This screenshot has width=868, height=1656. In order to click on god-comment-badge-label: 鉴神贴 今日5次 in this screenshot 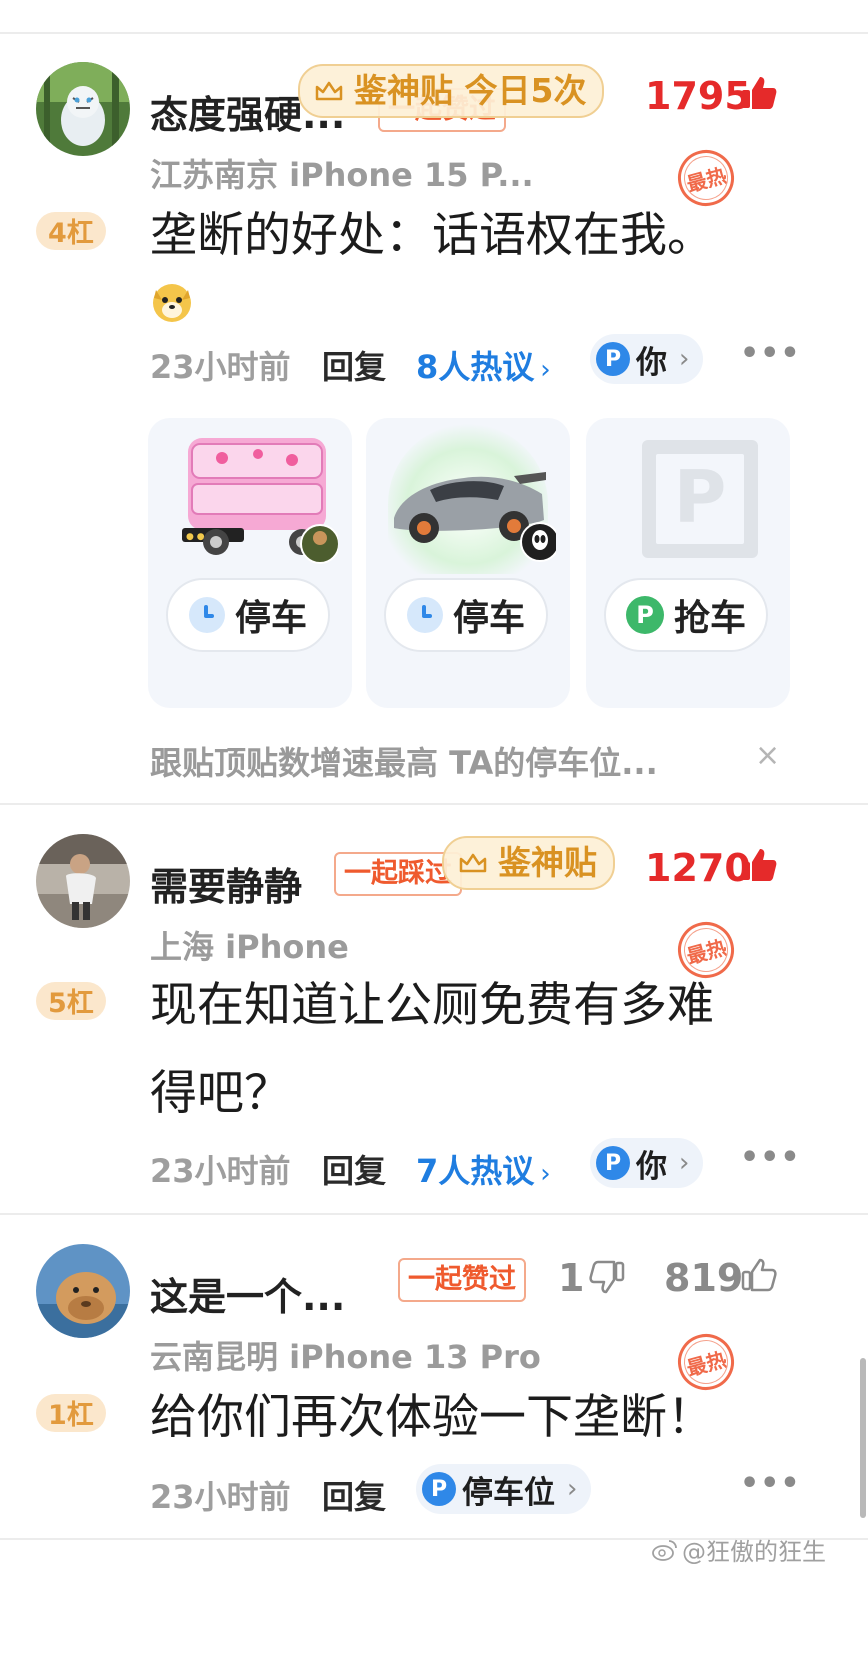, I will do `click(470, 90)`.